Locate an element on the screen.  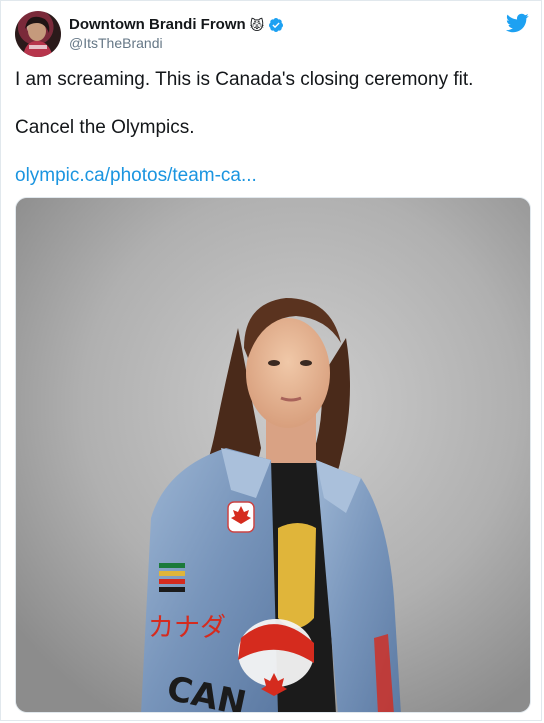
avatar is located at coordinates (38, 34).